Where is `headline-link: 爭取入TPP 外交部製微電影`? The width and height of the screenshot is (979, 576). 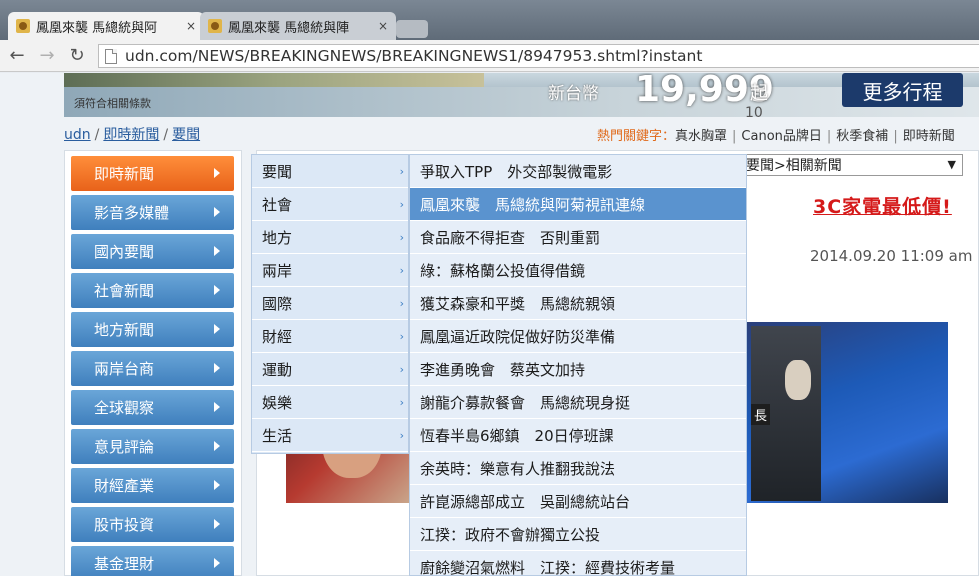
headline-link: 爭取入TPP 外交部製微電影 is located at coordinates (578, 171).